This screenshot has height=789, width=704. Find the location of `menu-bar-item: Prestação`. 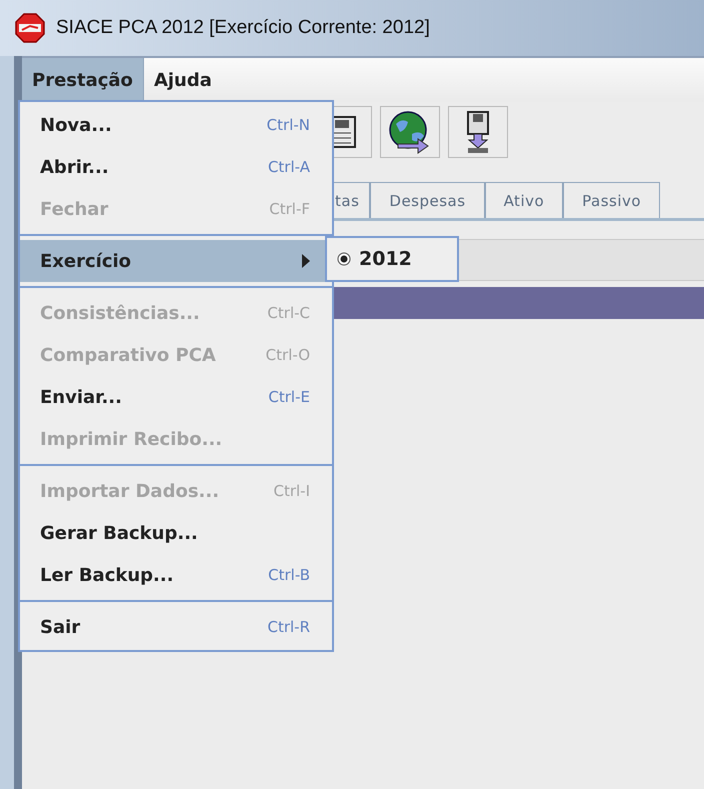

menu-bar-item: Prestação is located at coordinates (83, 80).